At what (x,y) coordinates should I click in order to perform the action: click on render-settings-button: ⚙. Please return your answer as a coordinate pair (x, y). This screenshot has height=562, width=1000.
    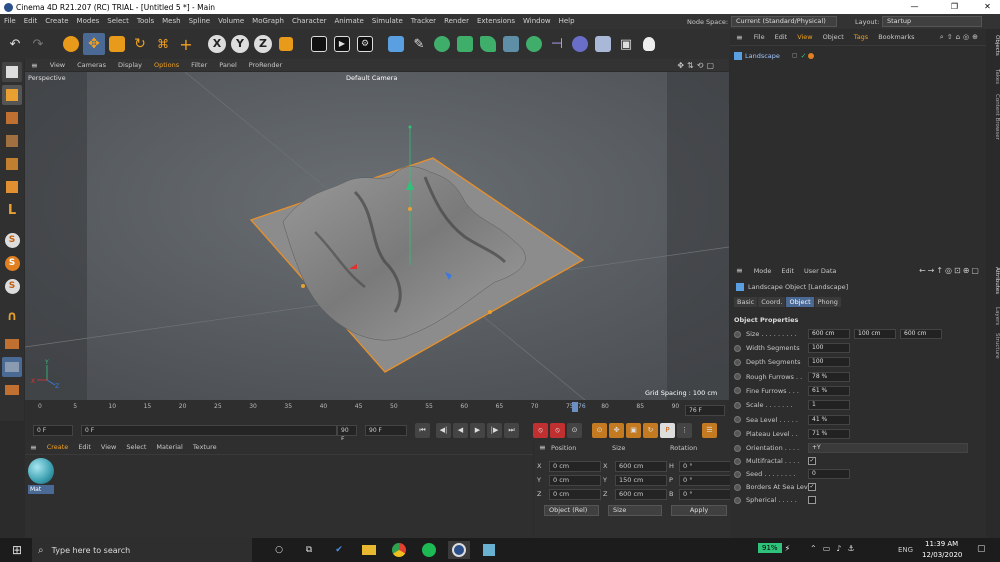
    Looking at the image, I should click on (365, 44).